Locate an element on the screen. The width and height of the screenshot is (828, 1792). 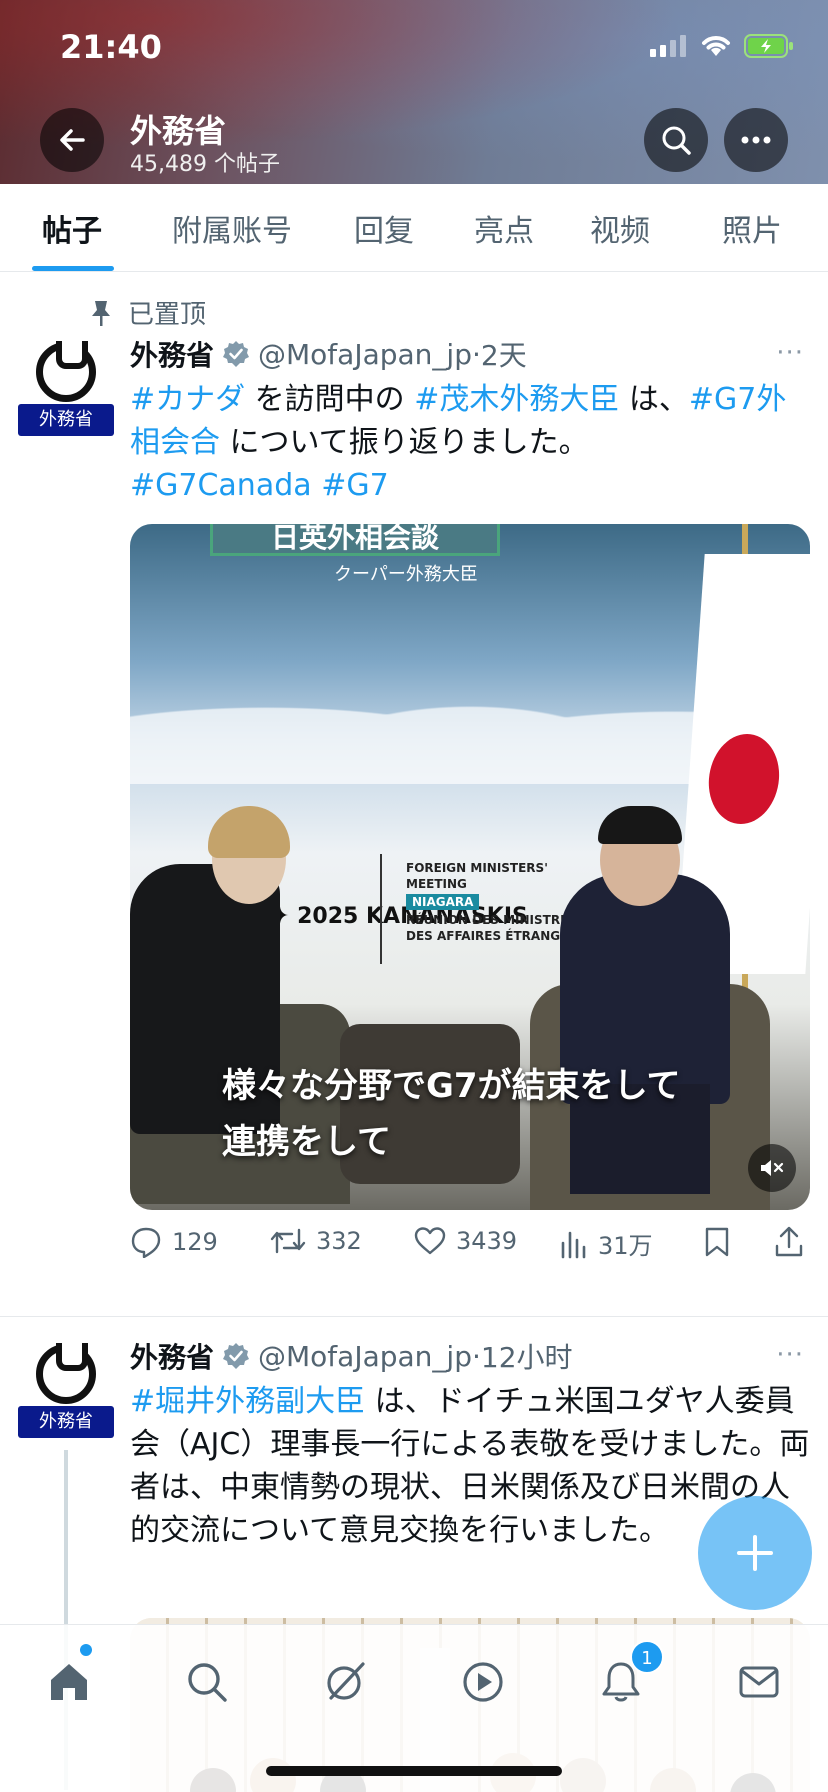
back-arrow-icon is located at coordinates (72, 140).